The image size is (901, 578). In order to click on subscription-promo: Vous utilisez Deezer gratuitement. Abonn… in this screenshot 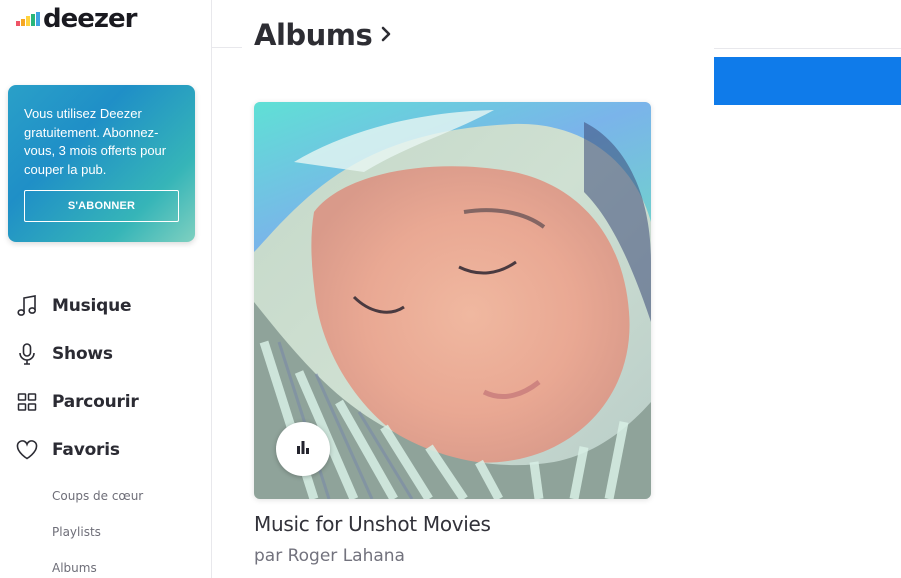, I will do `click(101, 163)`.